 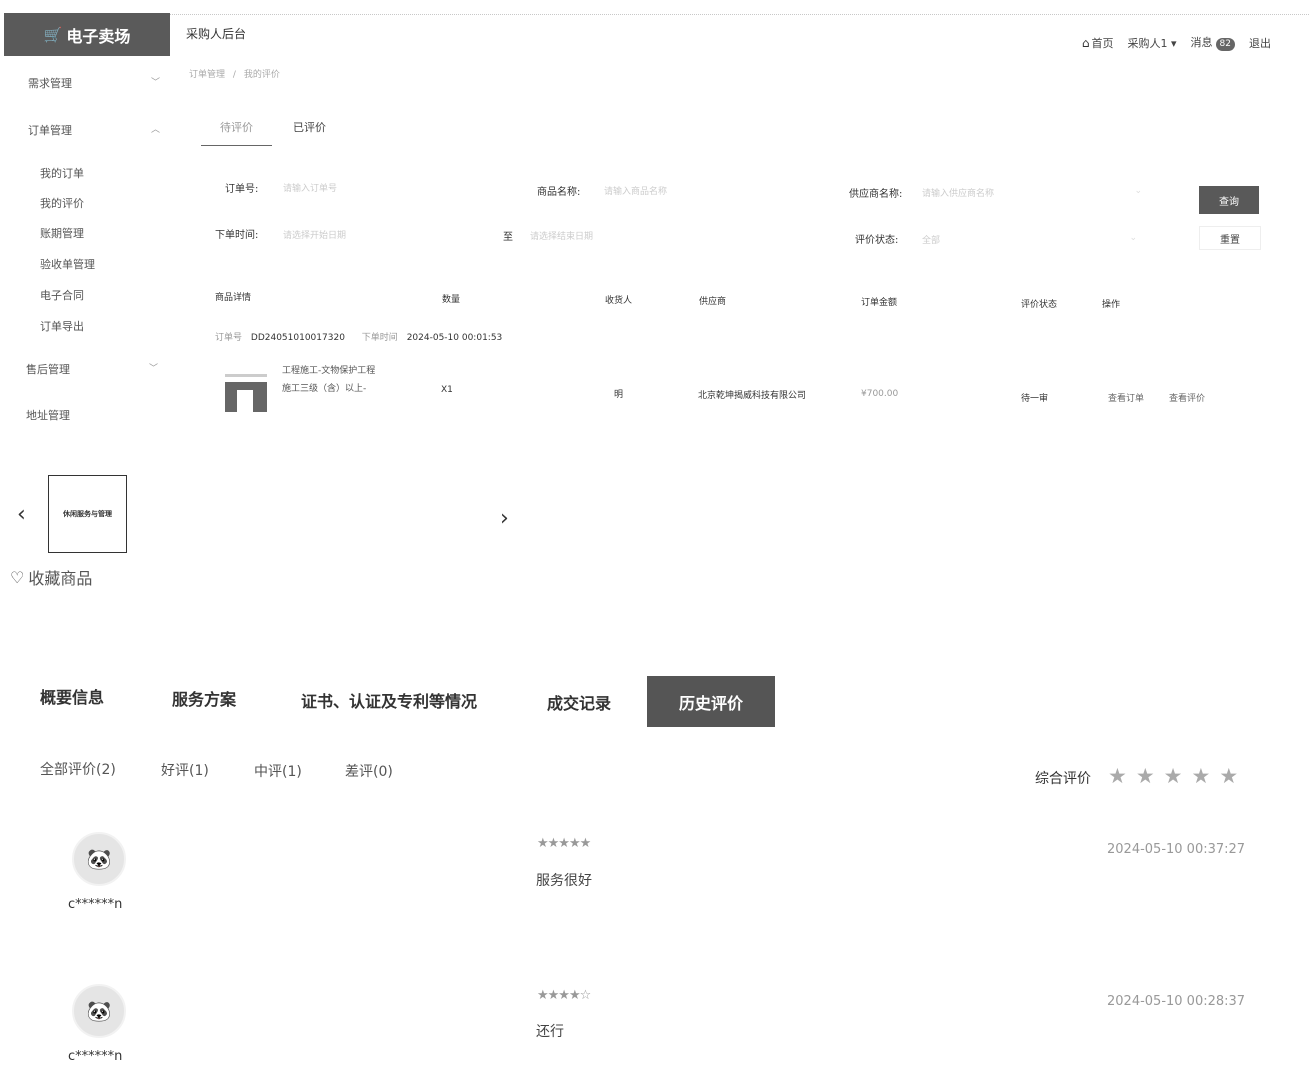 What do you see at coordinates (185, 770) in the screenshot?
I see `review-filter-good: 好评(1)` at bounding box center [185, 770].